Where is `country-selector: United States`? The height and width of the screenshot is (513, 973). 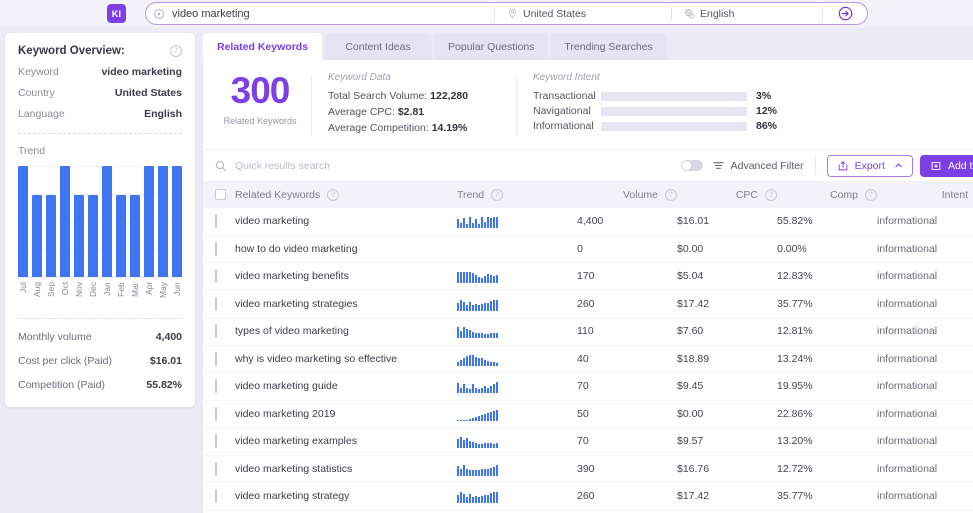 country-selector: United States is located at coordinates (583, 14).